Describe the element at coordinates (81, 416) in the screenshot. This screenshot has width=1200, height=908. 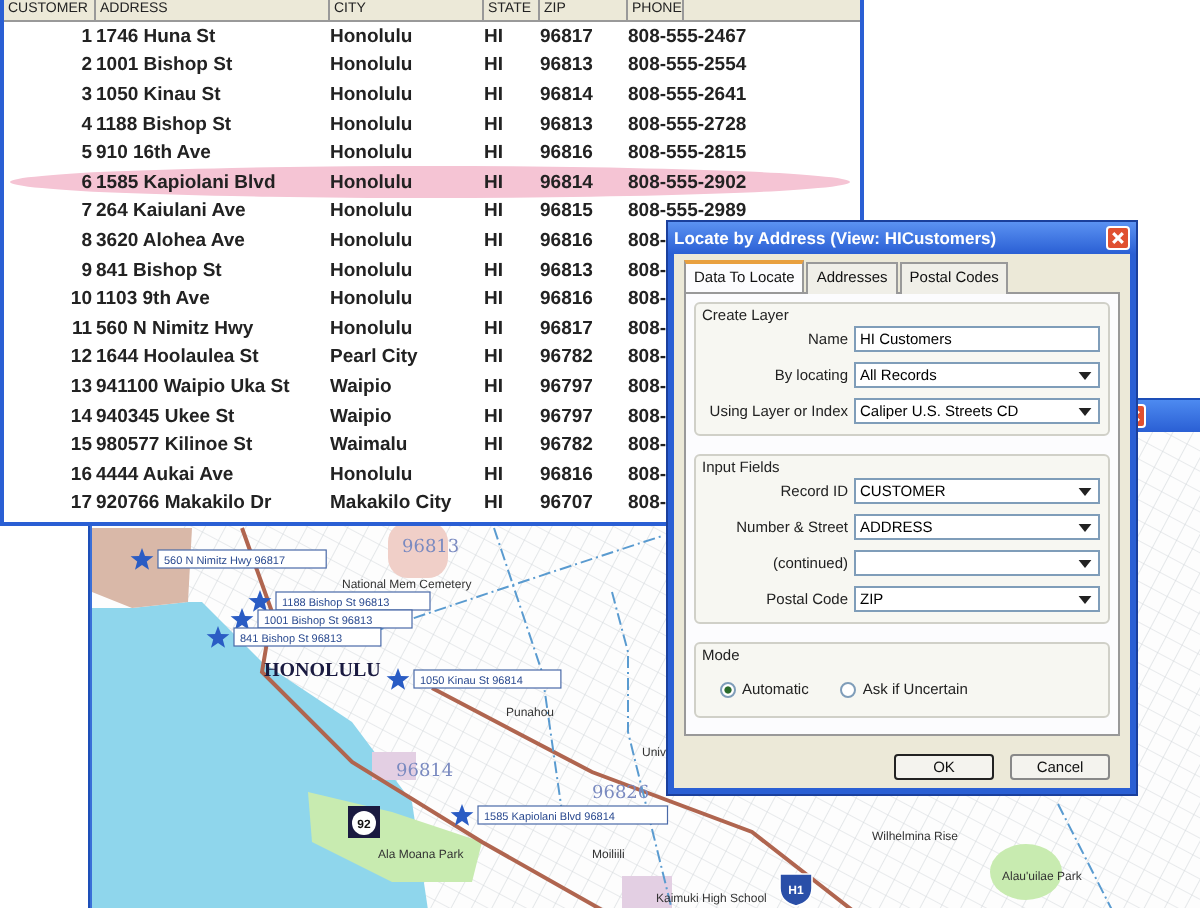
I see `table-cell-text: 14` at that location.